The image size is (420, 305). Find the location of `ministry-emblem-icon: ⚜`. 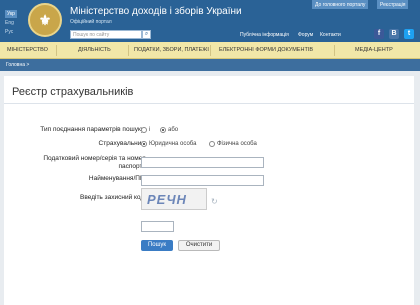

ministry-emblem-icon: ⚜ is located at coordinates (45, 20).